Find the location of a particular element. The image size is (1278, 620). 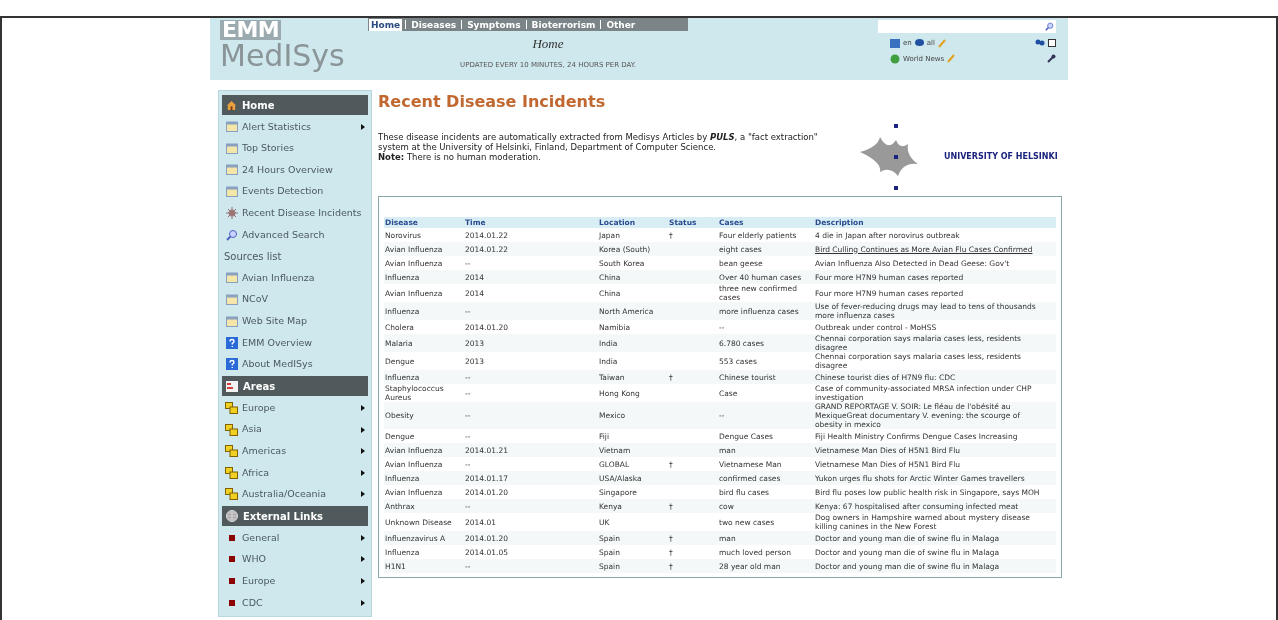

sidebar-item: Events Detection is located at coordinates (295, 191).